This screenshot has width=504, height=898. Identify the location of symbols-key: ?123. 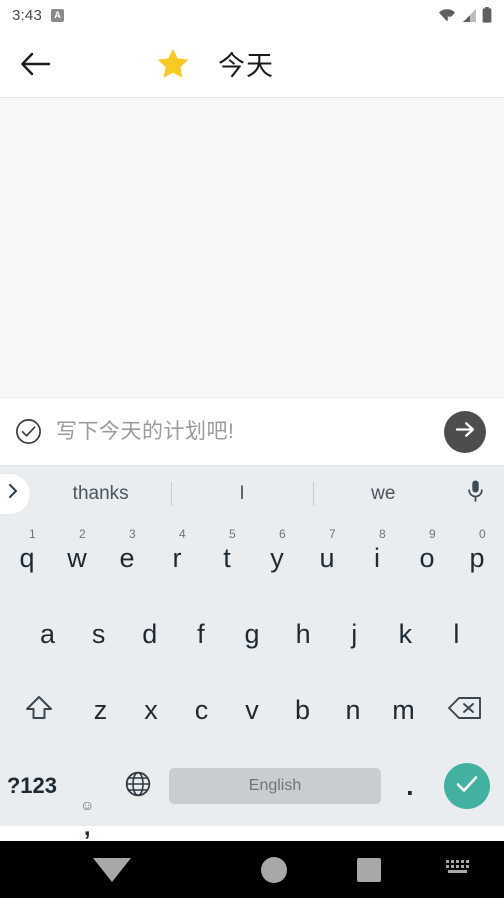
(32, 786).